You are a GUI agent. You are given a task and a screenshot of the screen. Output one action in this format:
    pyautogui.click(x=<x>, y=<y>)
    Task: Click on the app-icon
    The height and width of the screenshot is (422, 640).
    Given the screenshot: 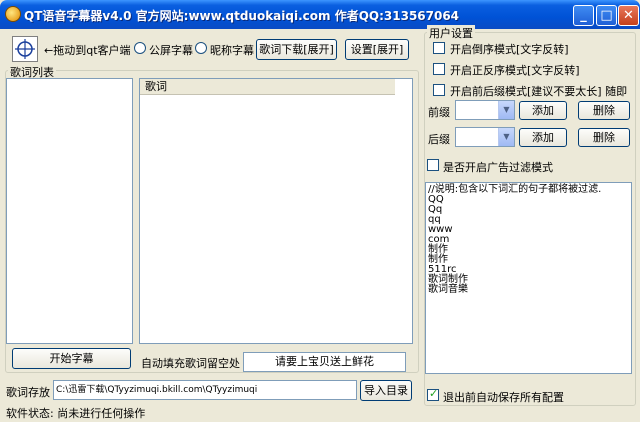 What is the action you would take?
    pyautogui.click(x=13, y=14)
    